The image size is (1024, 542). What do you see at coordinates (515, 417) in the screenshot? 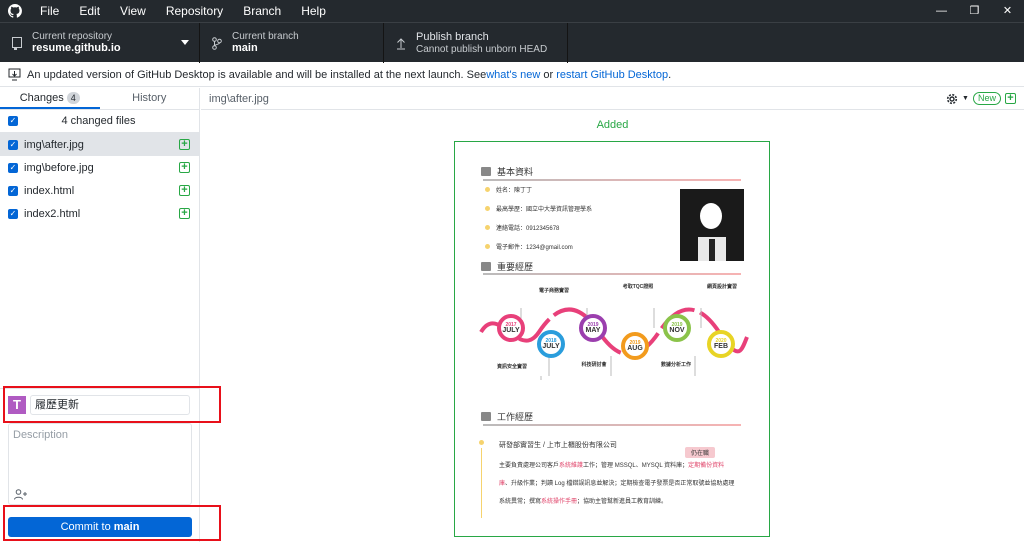
I see `section-title: 工作經歷` at bounding box center [515, 417].